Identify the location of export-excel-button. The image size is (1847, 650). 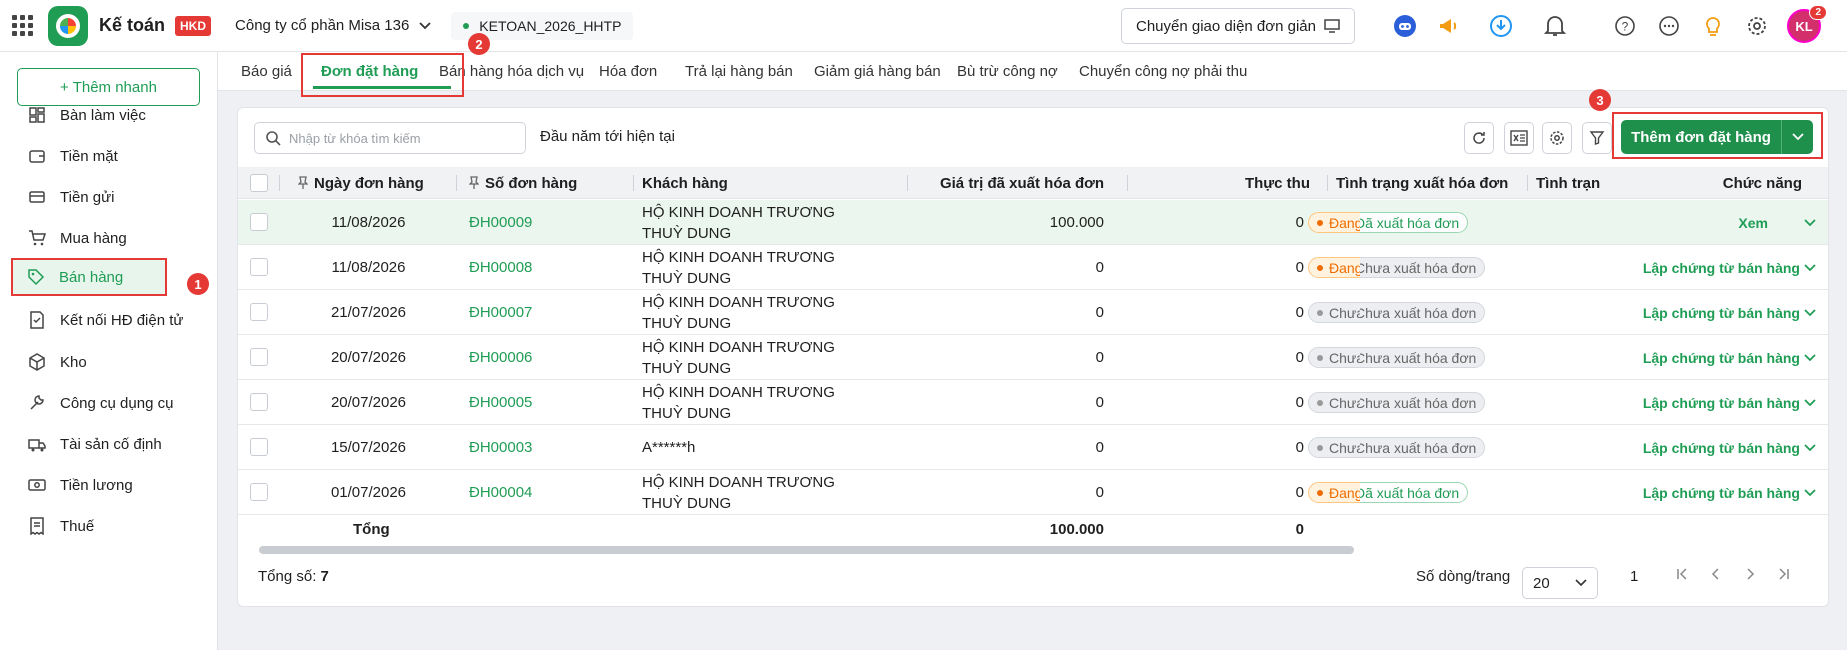
(1519, 138).